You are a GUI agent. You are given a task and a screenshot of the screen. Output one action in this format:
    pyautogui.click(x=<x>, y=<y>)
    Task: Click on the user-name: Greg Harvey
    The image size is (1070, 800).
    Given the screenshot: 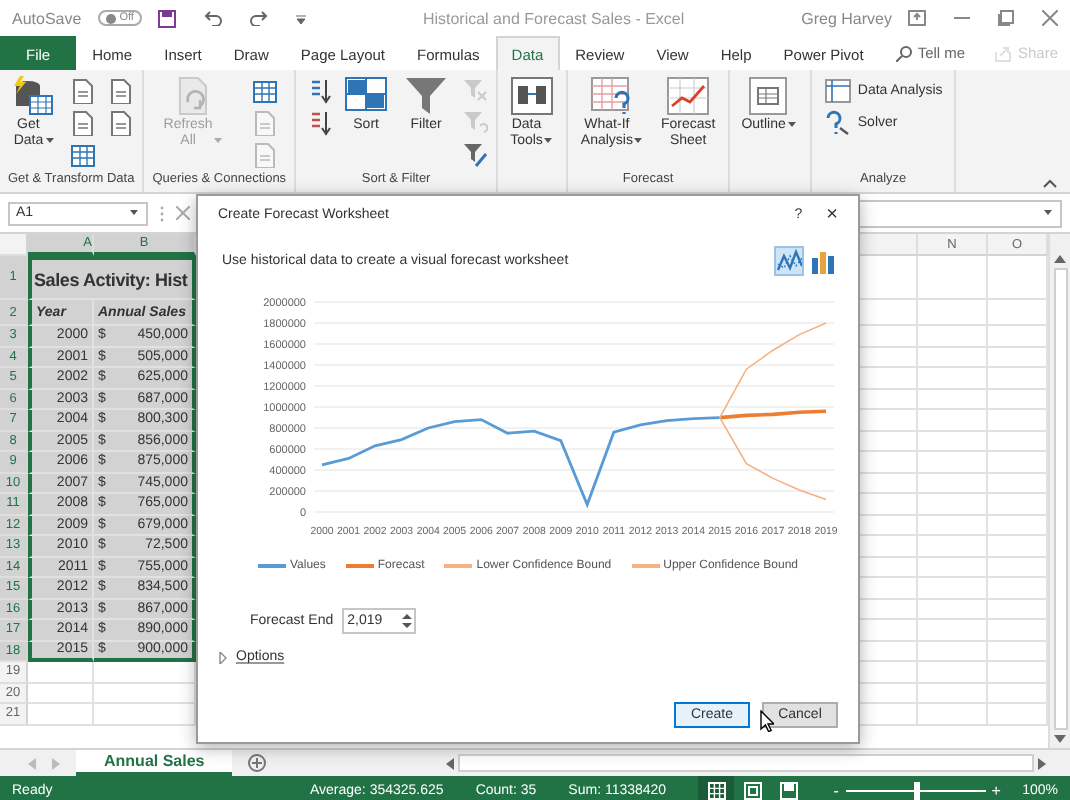 What is the action you would take?
    pyautogui.click(x=846, y=18)
    